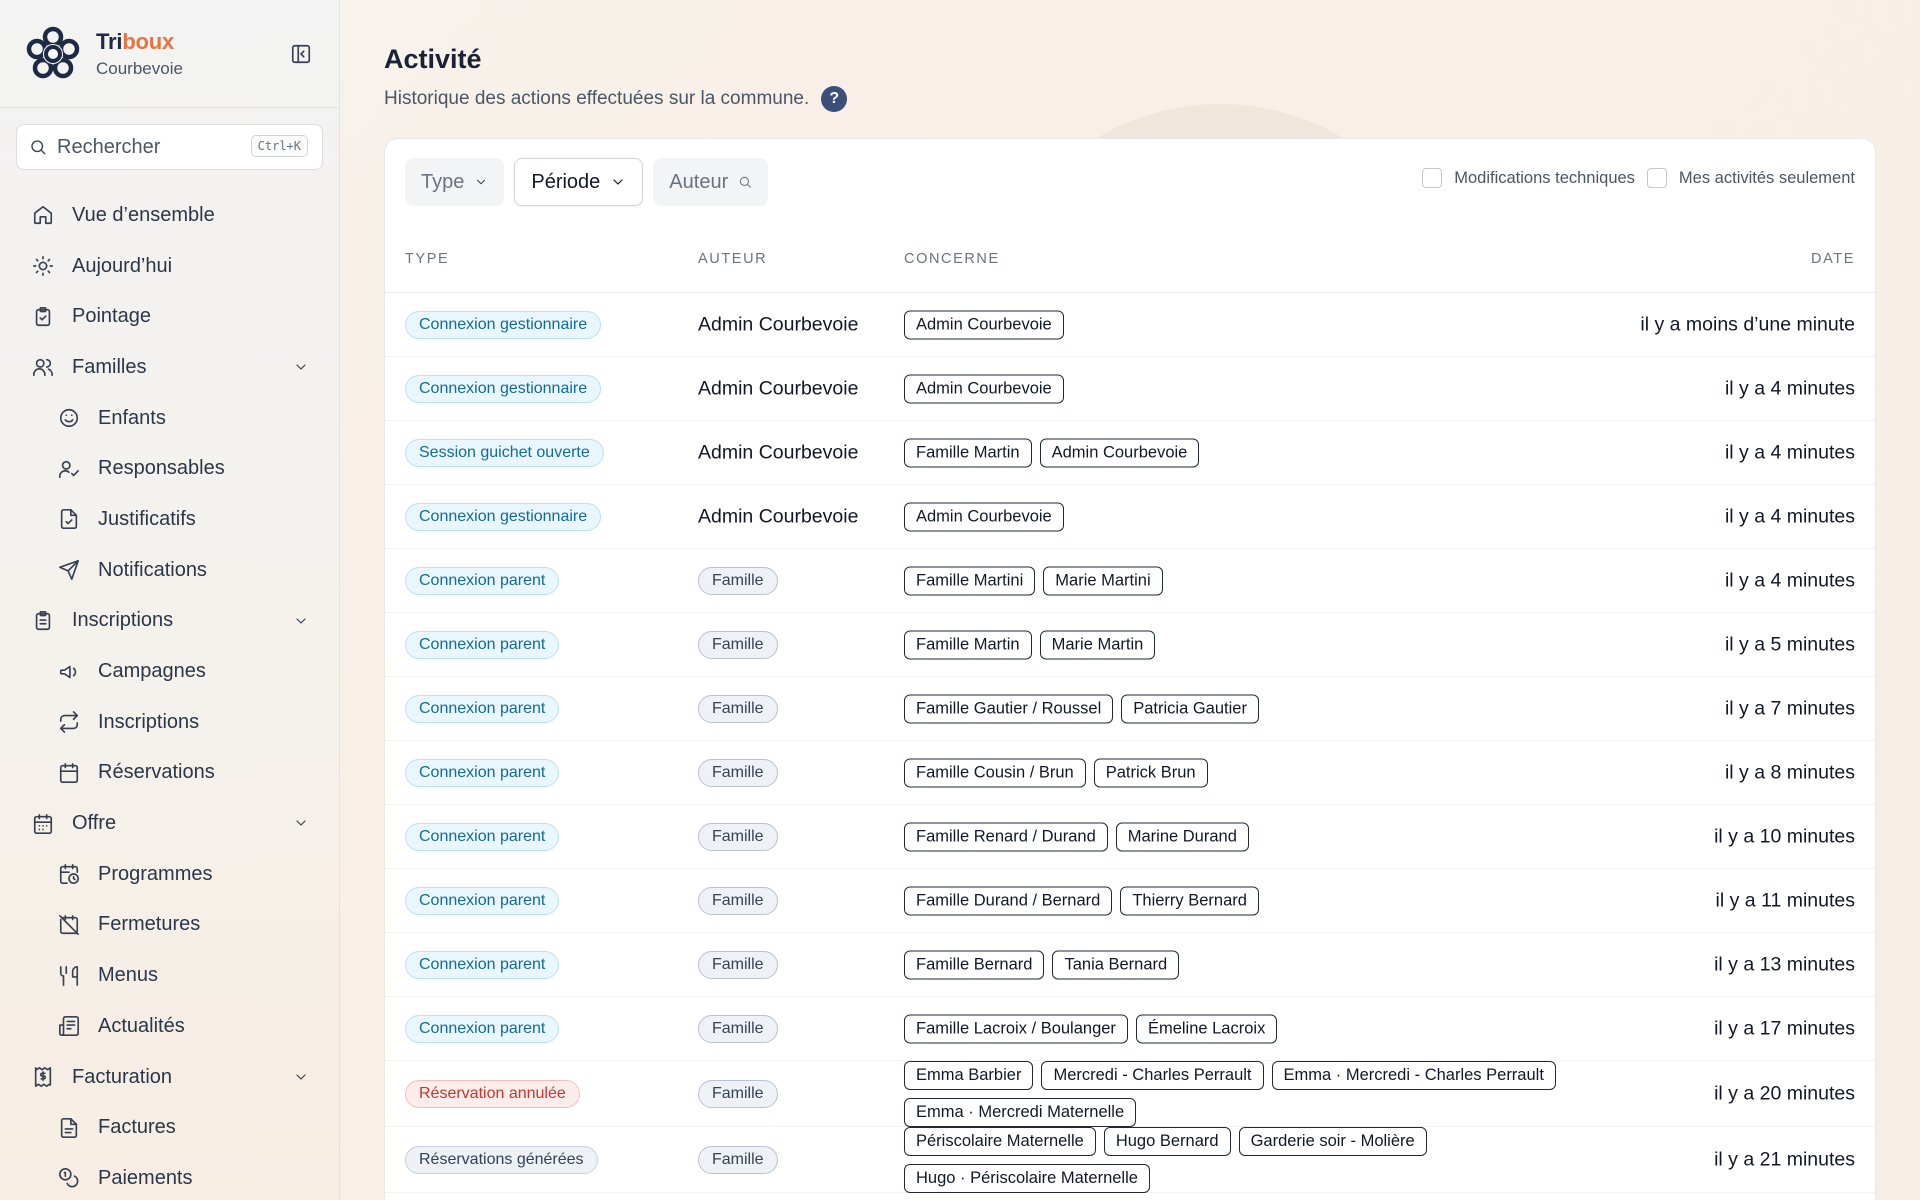 The height and width of the screenshot is (1200, 1920). What do you see at coordinates (952, 259) in the screenshot?
I see `column-header-concern: CONCERNE` at bounding box center [952, 259].